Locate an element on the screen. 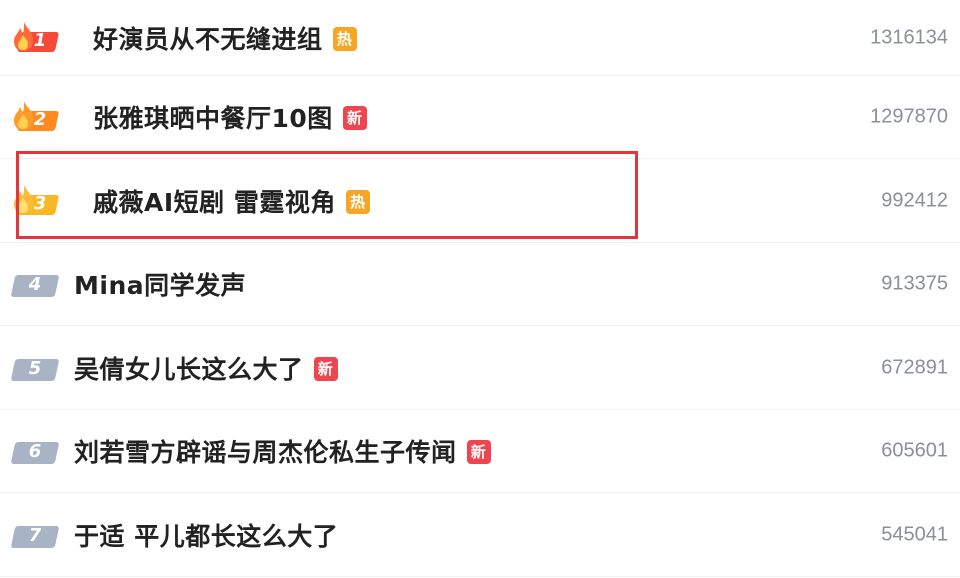  rank-number: 4 is located at coordinates (35, 284).